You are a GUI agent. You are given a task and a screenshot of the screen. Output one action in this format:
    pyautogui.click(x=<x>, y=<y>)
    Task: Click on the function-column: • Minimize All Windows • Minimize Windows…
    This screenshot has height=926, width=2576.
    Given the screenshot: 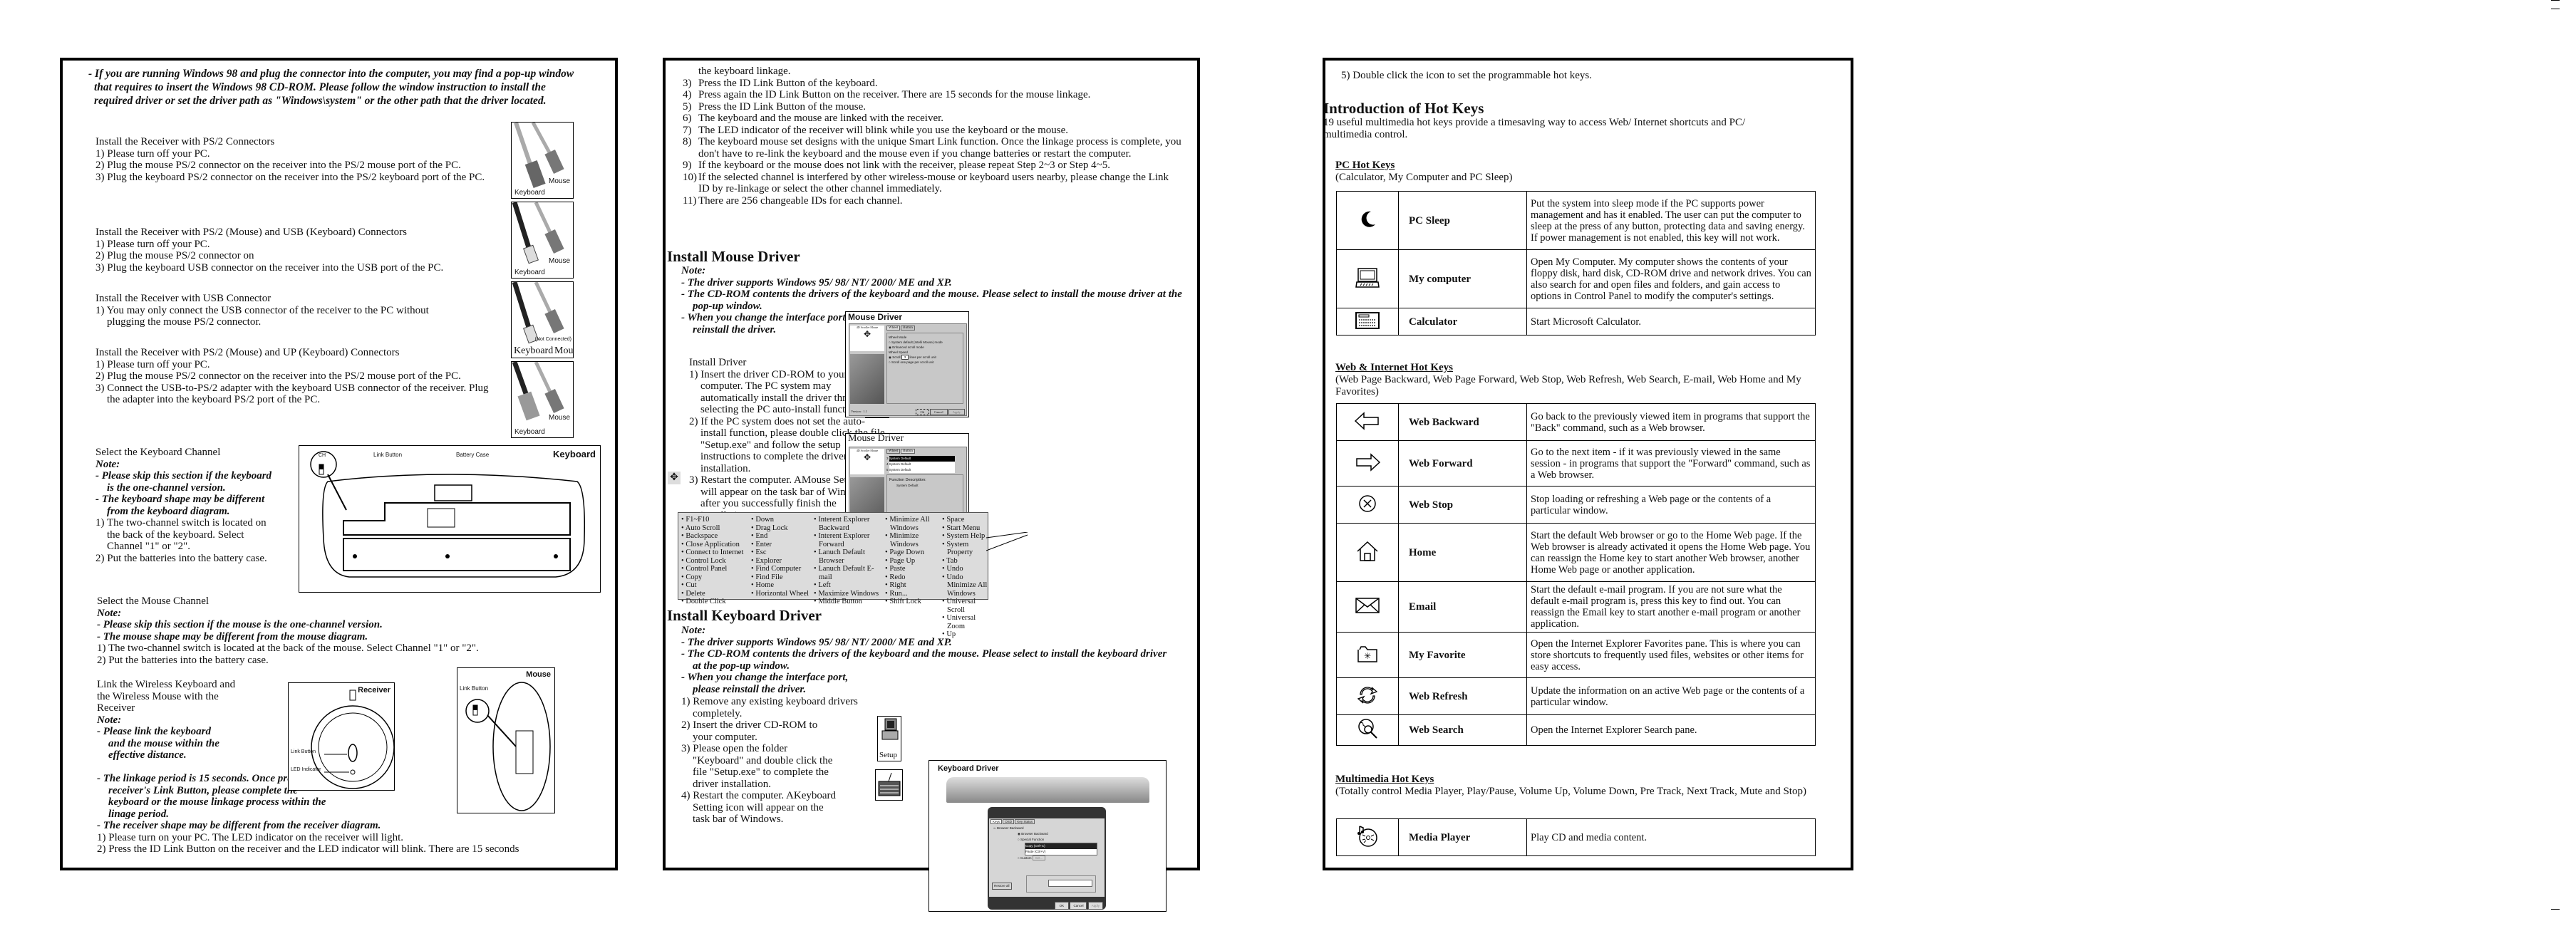 What is the action you would take?
    pyautogui.click(x=913, y=561)
    